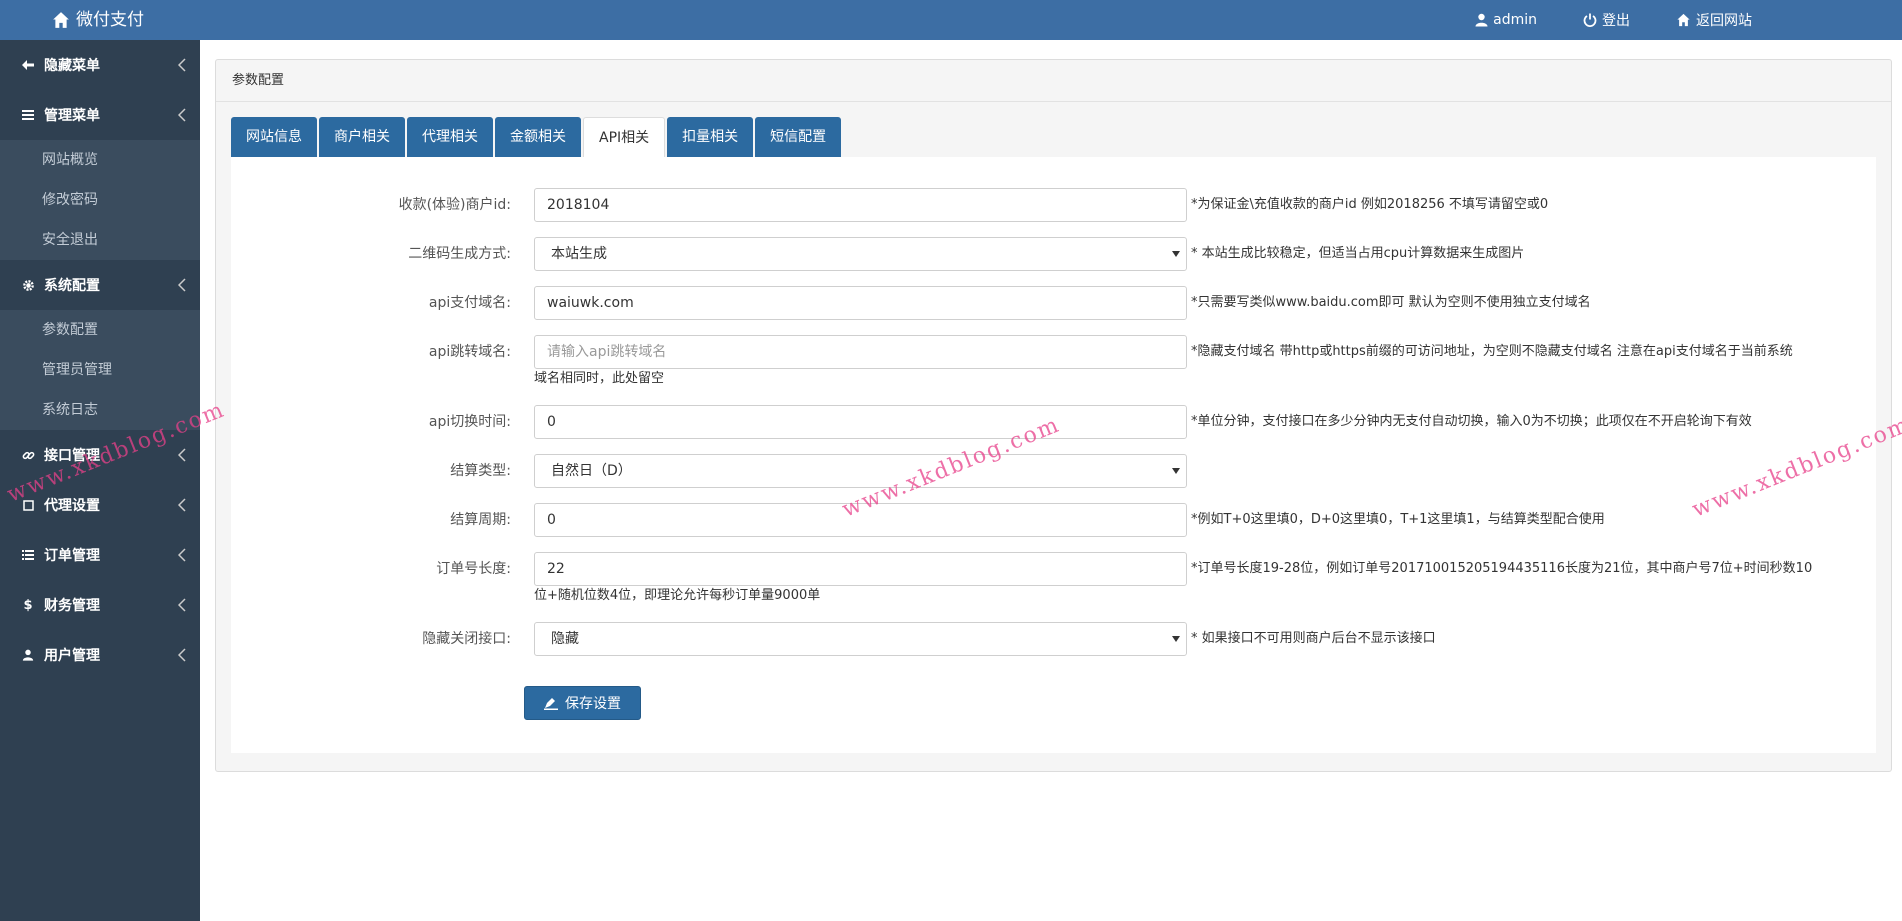 The width and height of the screenshot is (1902, 921). I want to click on sidebar-group-label: 订单管理, so click(72, 556).